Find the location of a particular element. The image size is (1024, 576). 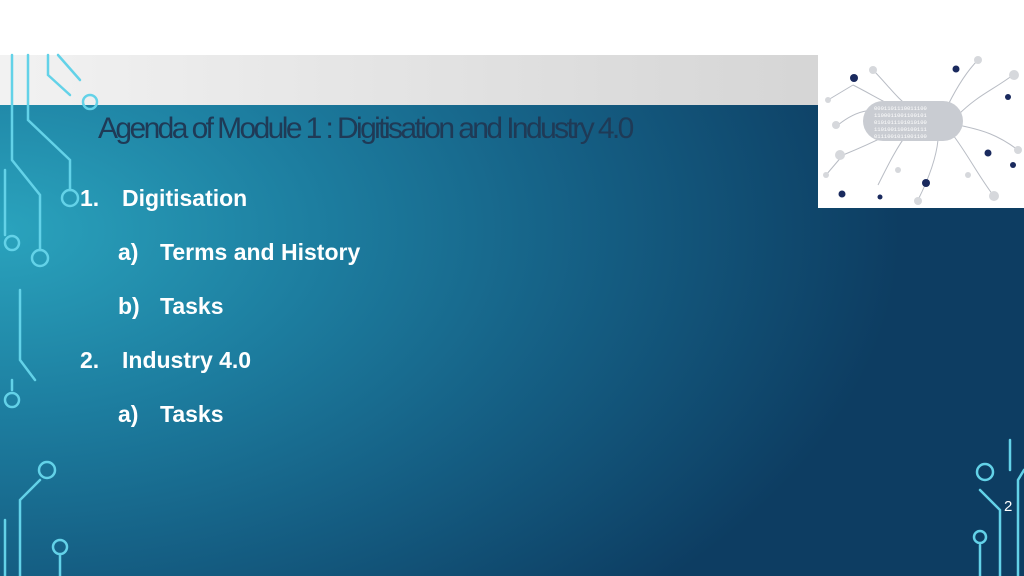

agenda-marker: 1. is located at coordinates (90, 198).